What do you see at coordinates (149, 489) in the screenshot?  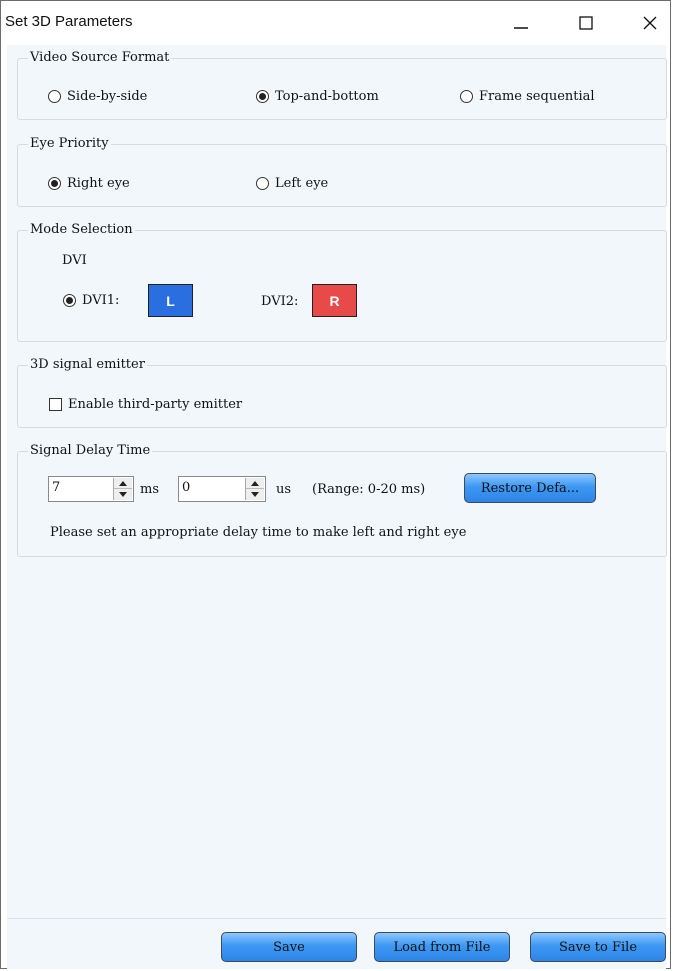 I see `ms-unit: ms` at bounding box center [149, 489].